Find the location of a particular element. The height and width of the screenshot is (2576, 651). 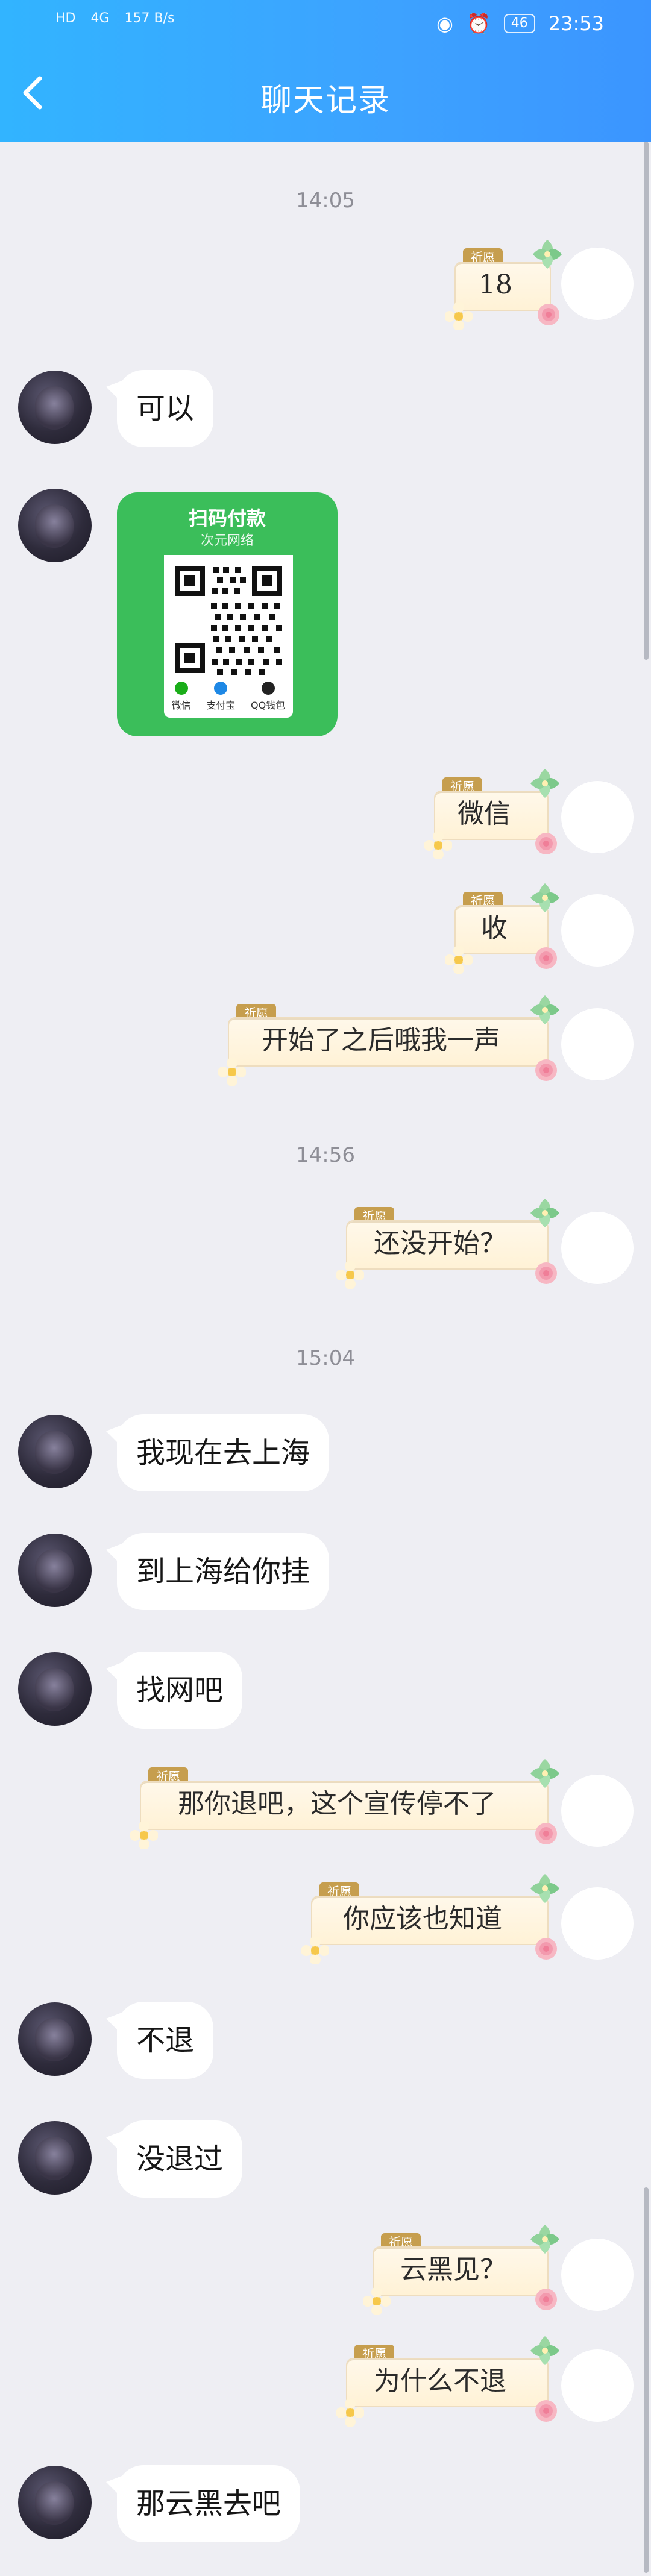

message-right: 祈愿 收 is located at coordinates (502, 928).